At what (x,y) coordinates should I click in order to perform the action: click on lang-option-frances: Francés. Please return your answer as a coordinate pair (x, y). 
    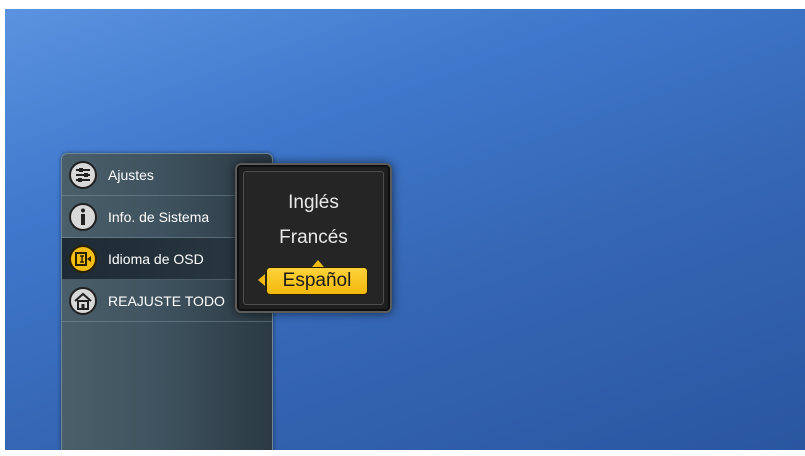
    Looking at the image, I should click on (313, 238).